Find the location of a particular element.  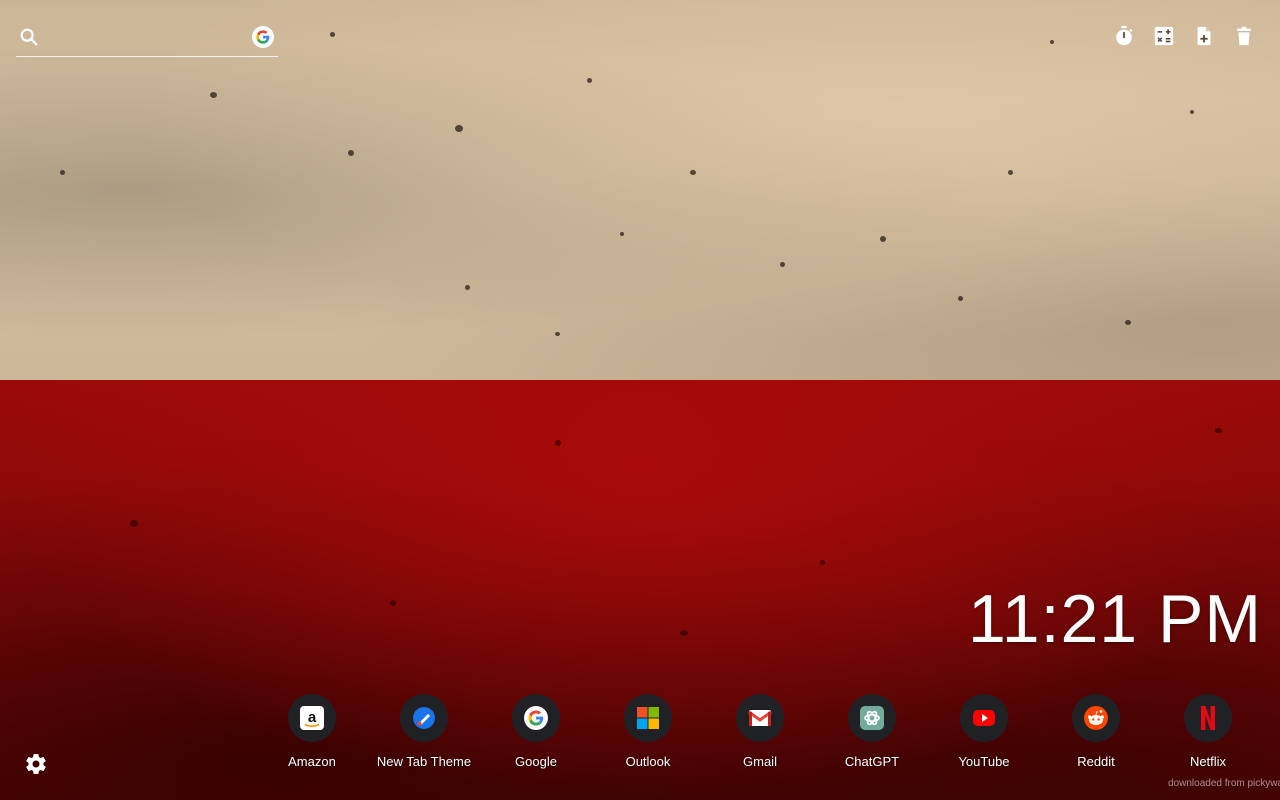

shortcut-gmail: Gmail is located at coordinates (760, 731).